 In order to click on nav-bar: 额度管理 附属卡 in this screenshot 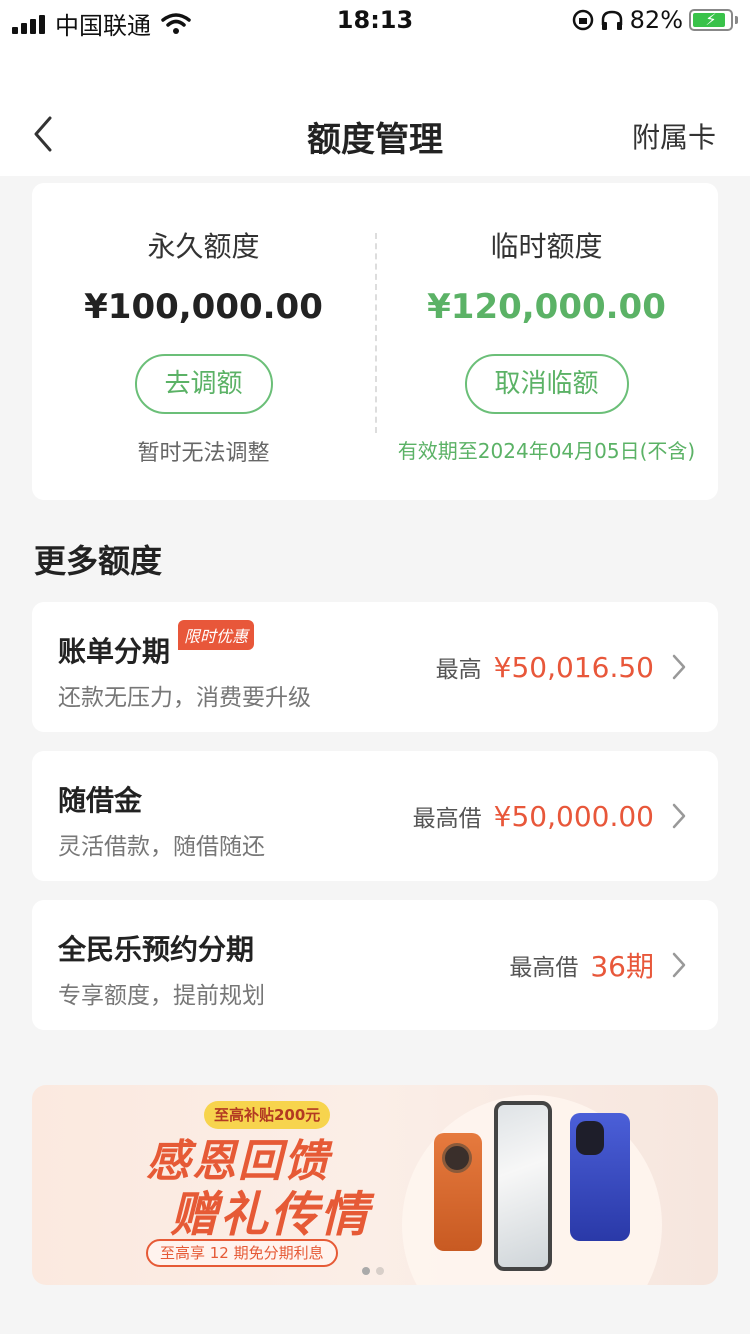, I will do `click(375, 110)`.